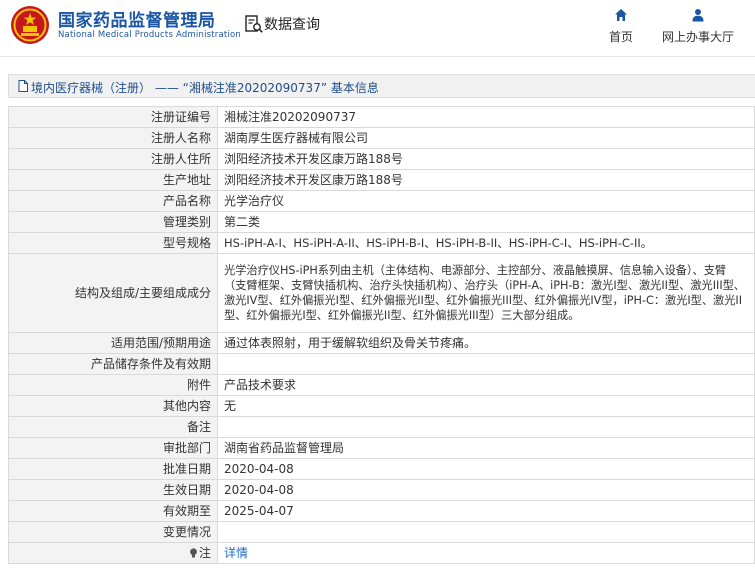  What do you see at coordinates (697, 37) in the screenshot?
I see `nav-online-hall-label: 网上办事大厅` at bounding box center [697, 37].